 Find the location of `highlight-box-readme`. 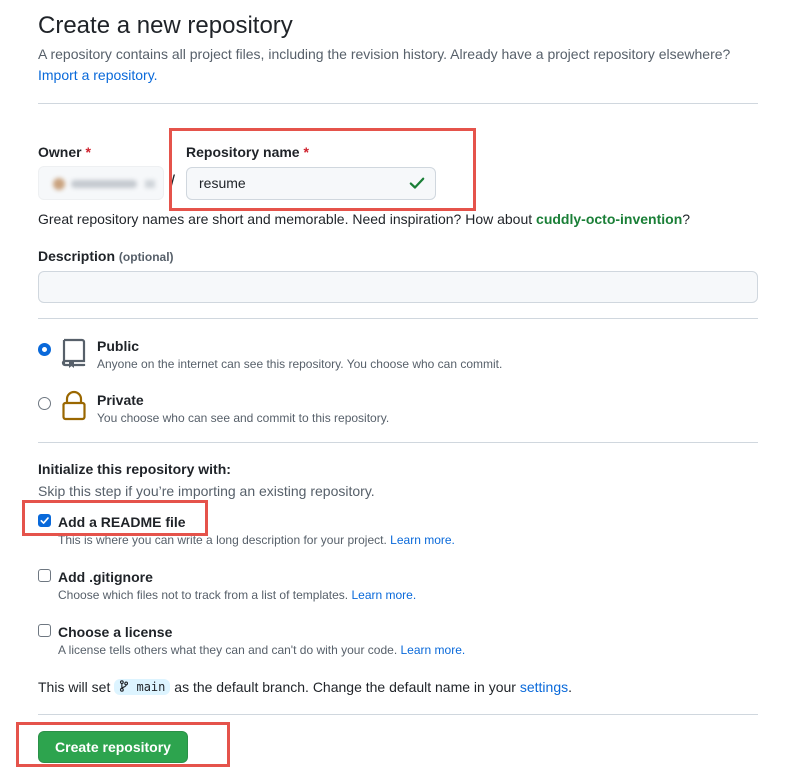

highlight-box-readme is located at coordinates (115, 518).